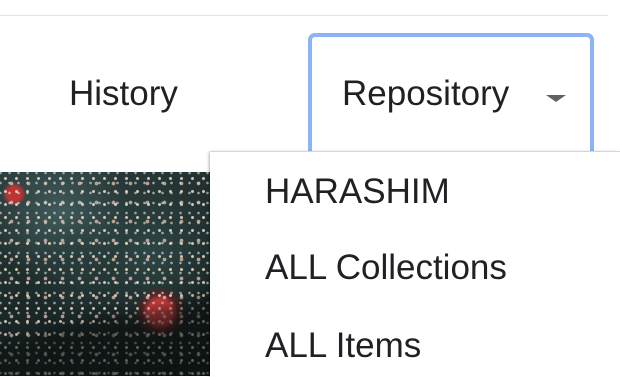 This screenshot has height=377, width=620. I want to click on nav-repository-dropdown-toggle: Repository, so click(451, 92).